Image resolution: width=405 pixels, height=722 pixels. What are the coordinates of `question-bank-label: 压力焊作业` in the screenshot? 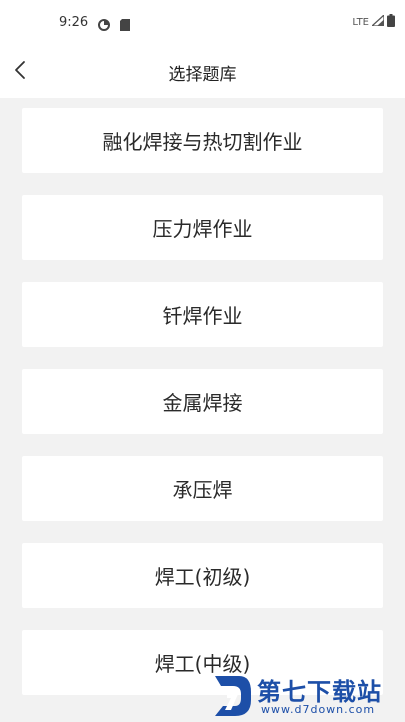 It's located at (202, 229).